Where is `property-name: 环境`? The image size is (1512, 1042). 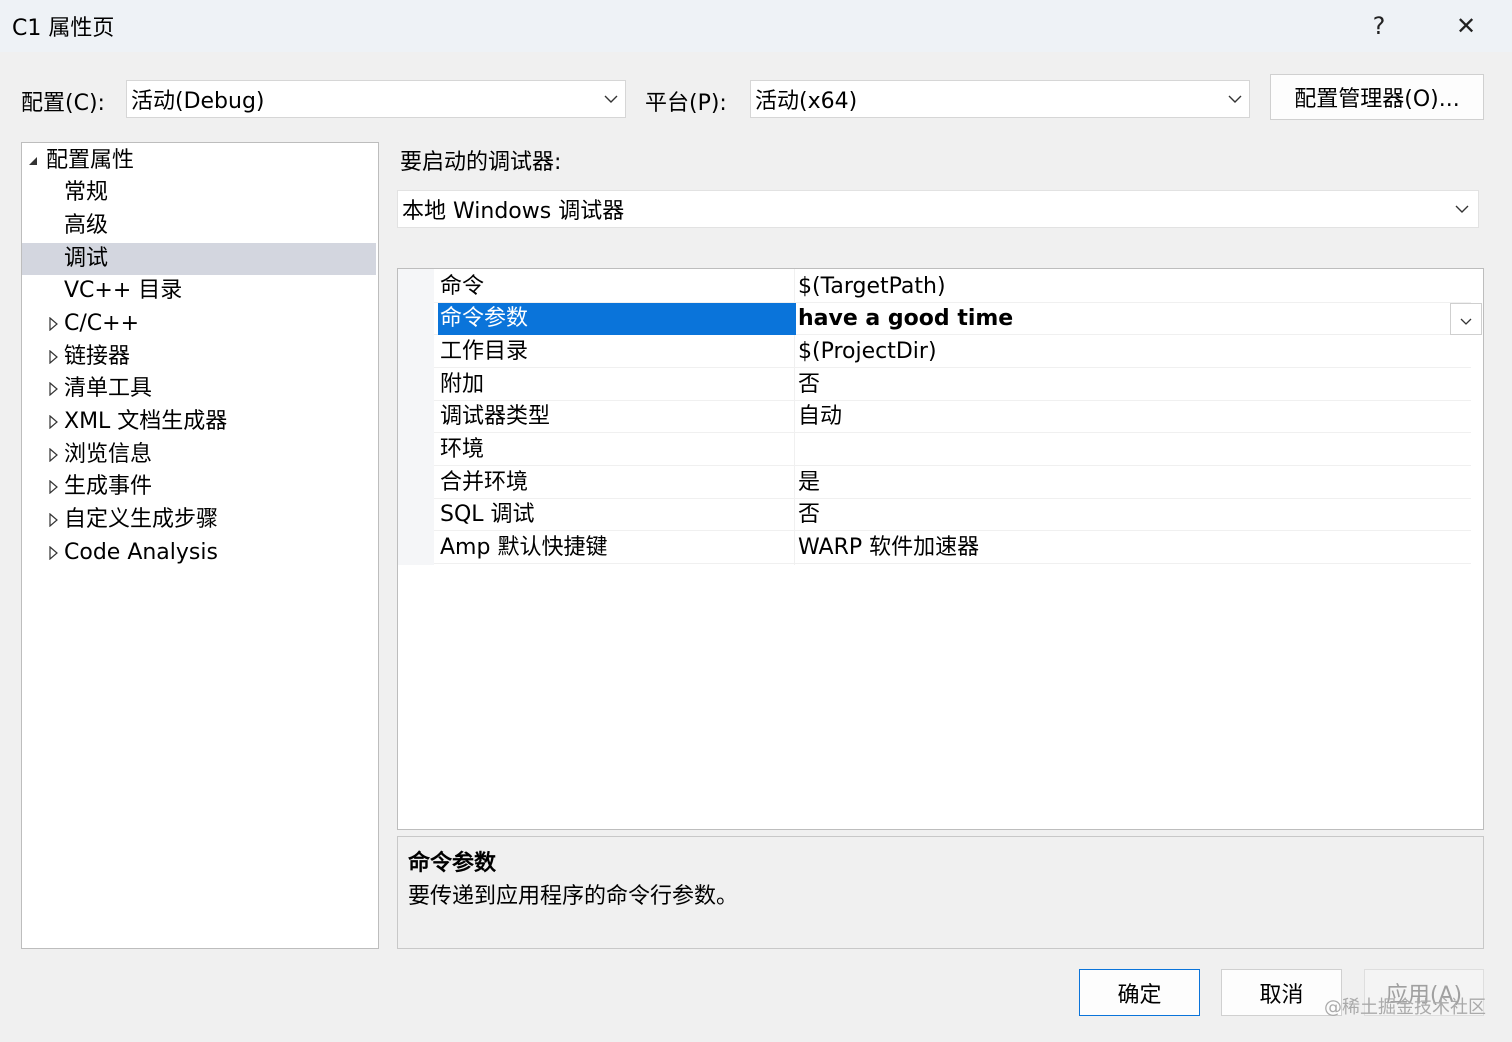
property-name: 环境 is located at coordinates (462, 449).